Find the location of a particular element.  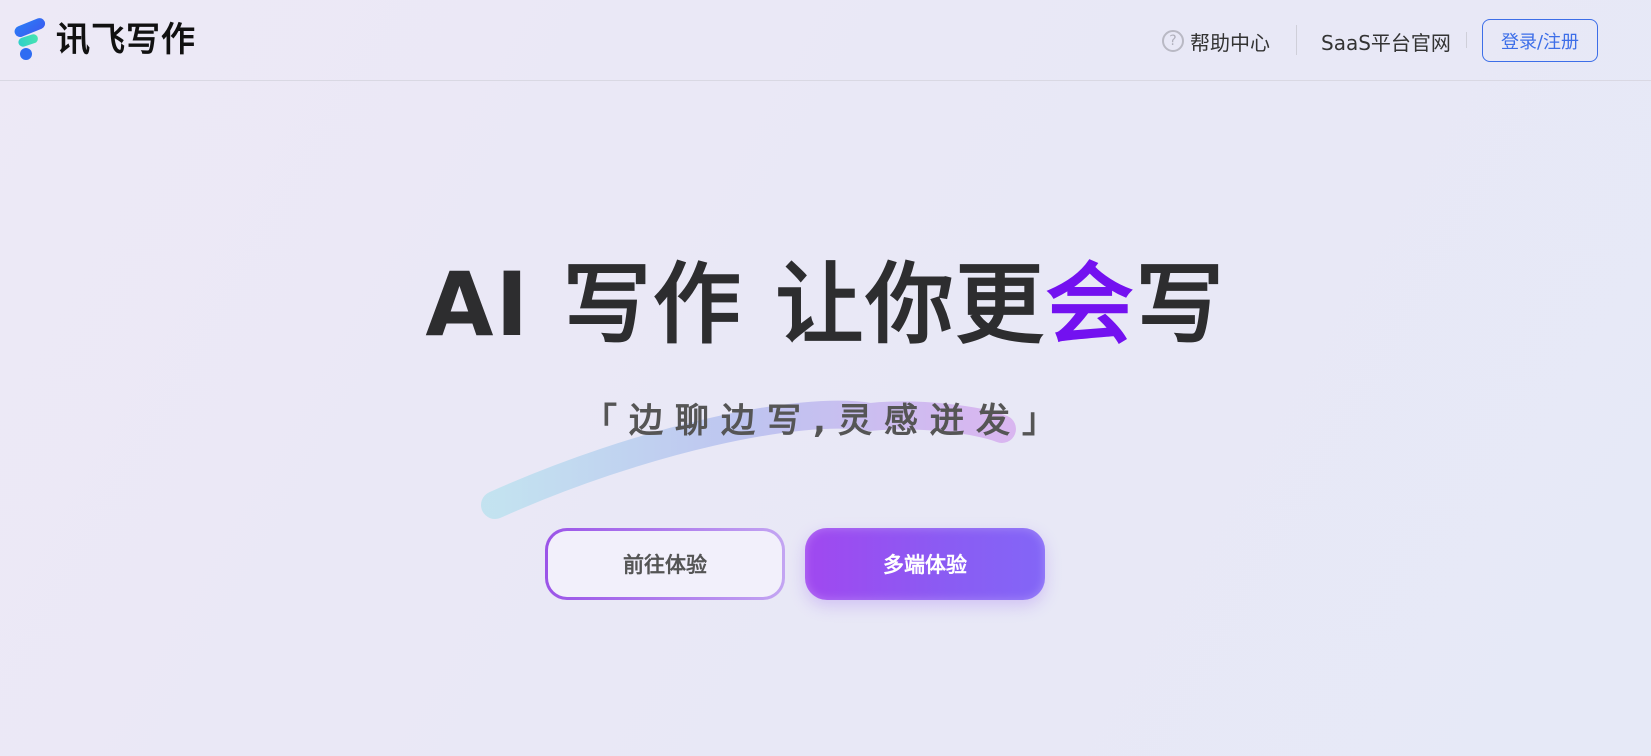

login-register-button: 登录/注册 is located at coordinates (1540, 40).